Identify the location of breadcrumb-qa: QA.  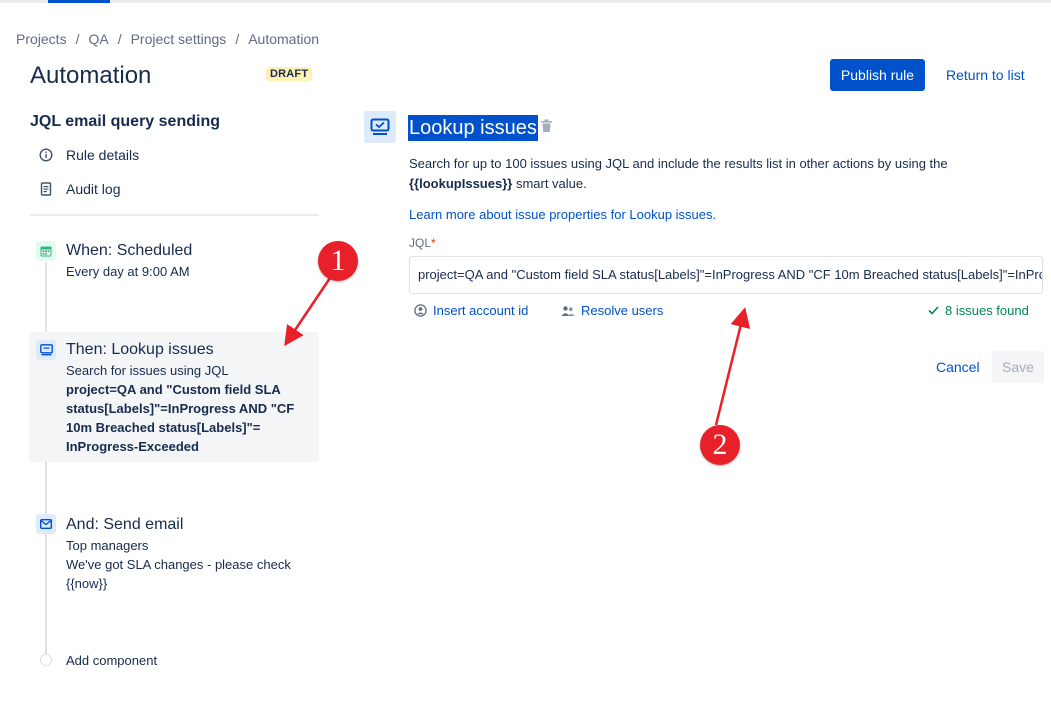
(98, 39).